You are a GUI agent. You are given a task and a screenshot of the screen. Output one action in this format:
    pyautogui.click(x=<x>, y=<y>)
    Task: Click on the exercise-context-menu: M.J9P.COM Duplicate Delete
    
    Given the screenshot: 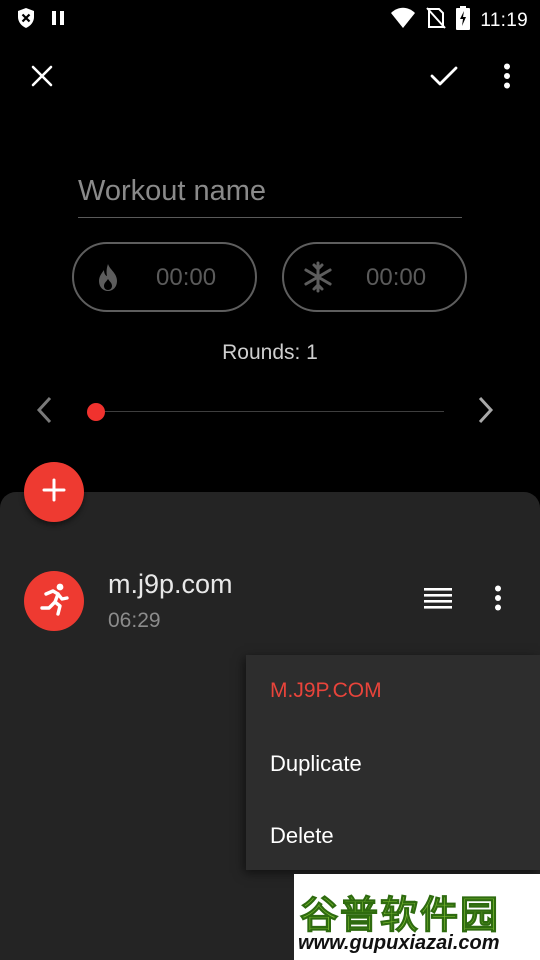 What is the action you would take?
    pyautogui.click(x=393, y=762)
    